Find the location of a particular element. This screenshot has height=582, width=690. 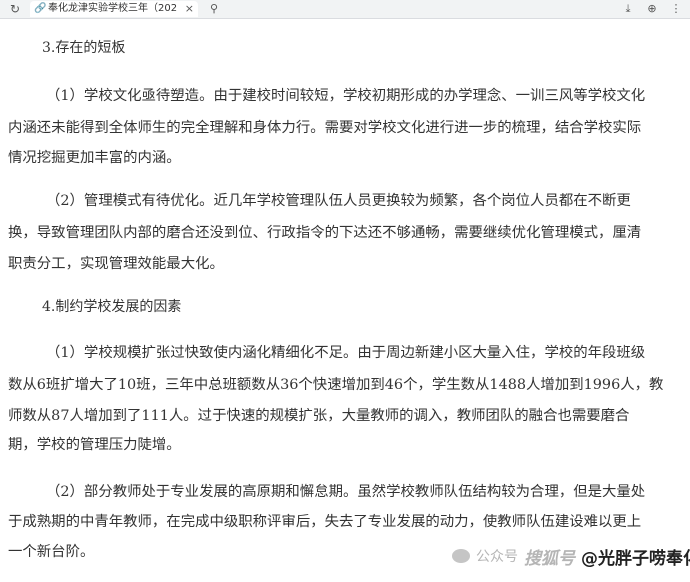

text-line: 期，学校的管理压力陡增。 is located at coordinates (94, 445).